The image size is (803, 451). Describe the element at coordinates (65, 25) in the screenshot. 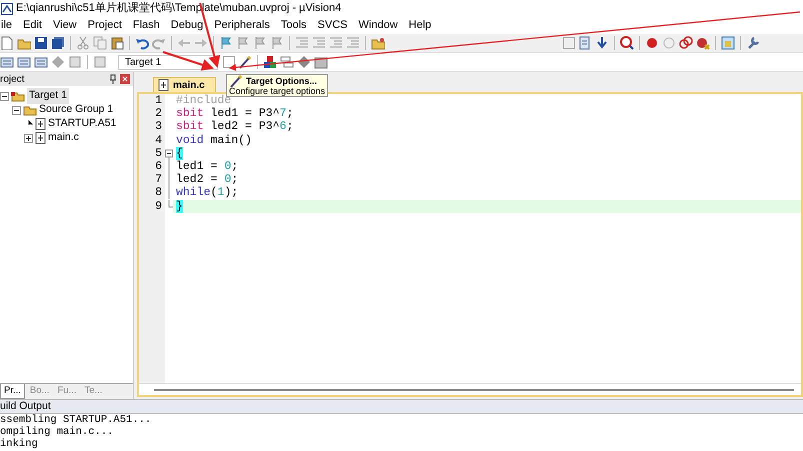

I see `menu-item: View` at that location.